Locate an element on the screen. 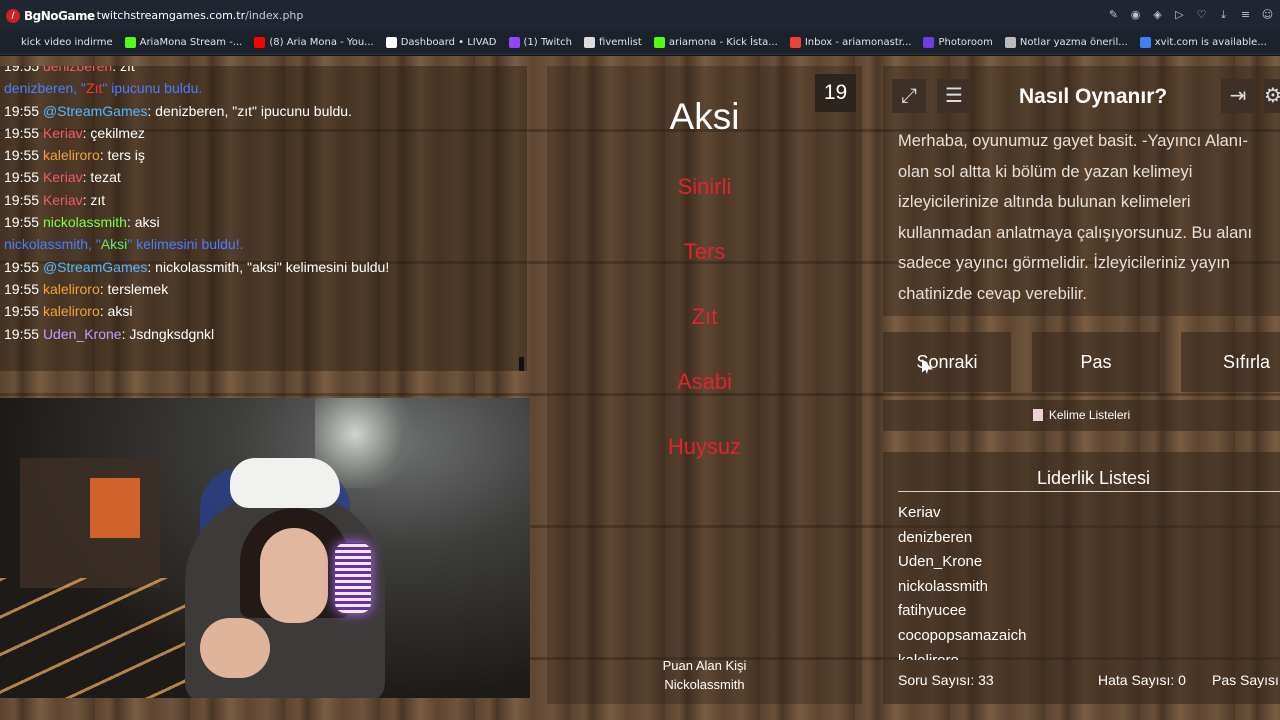 The image size is (1280, 720). play-icon: ▷ is located at coordinates (1179, 14).